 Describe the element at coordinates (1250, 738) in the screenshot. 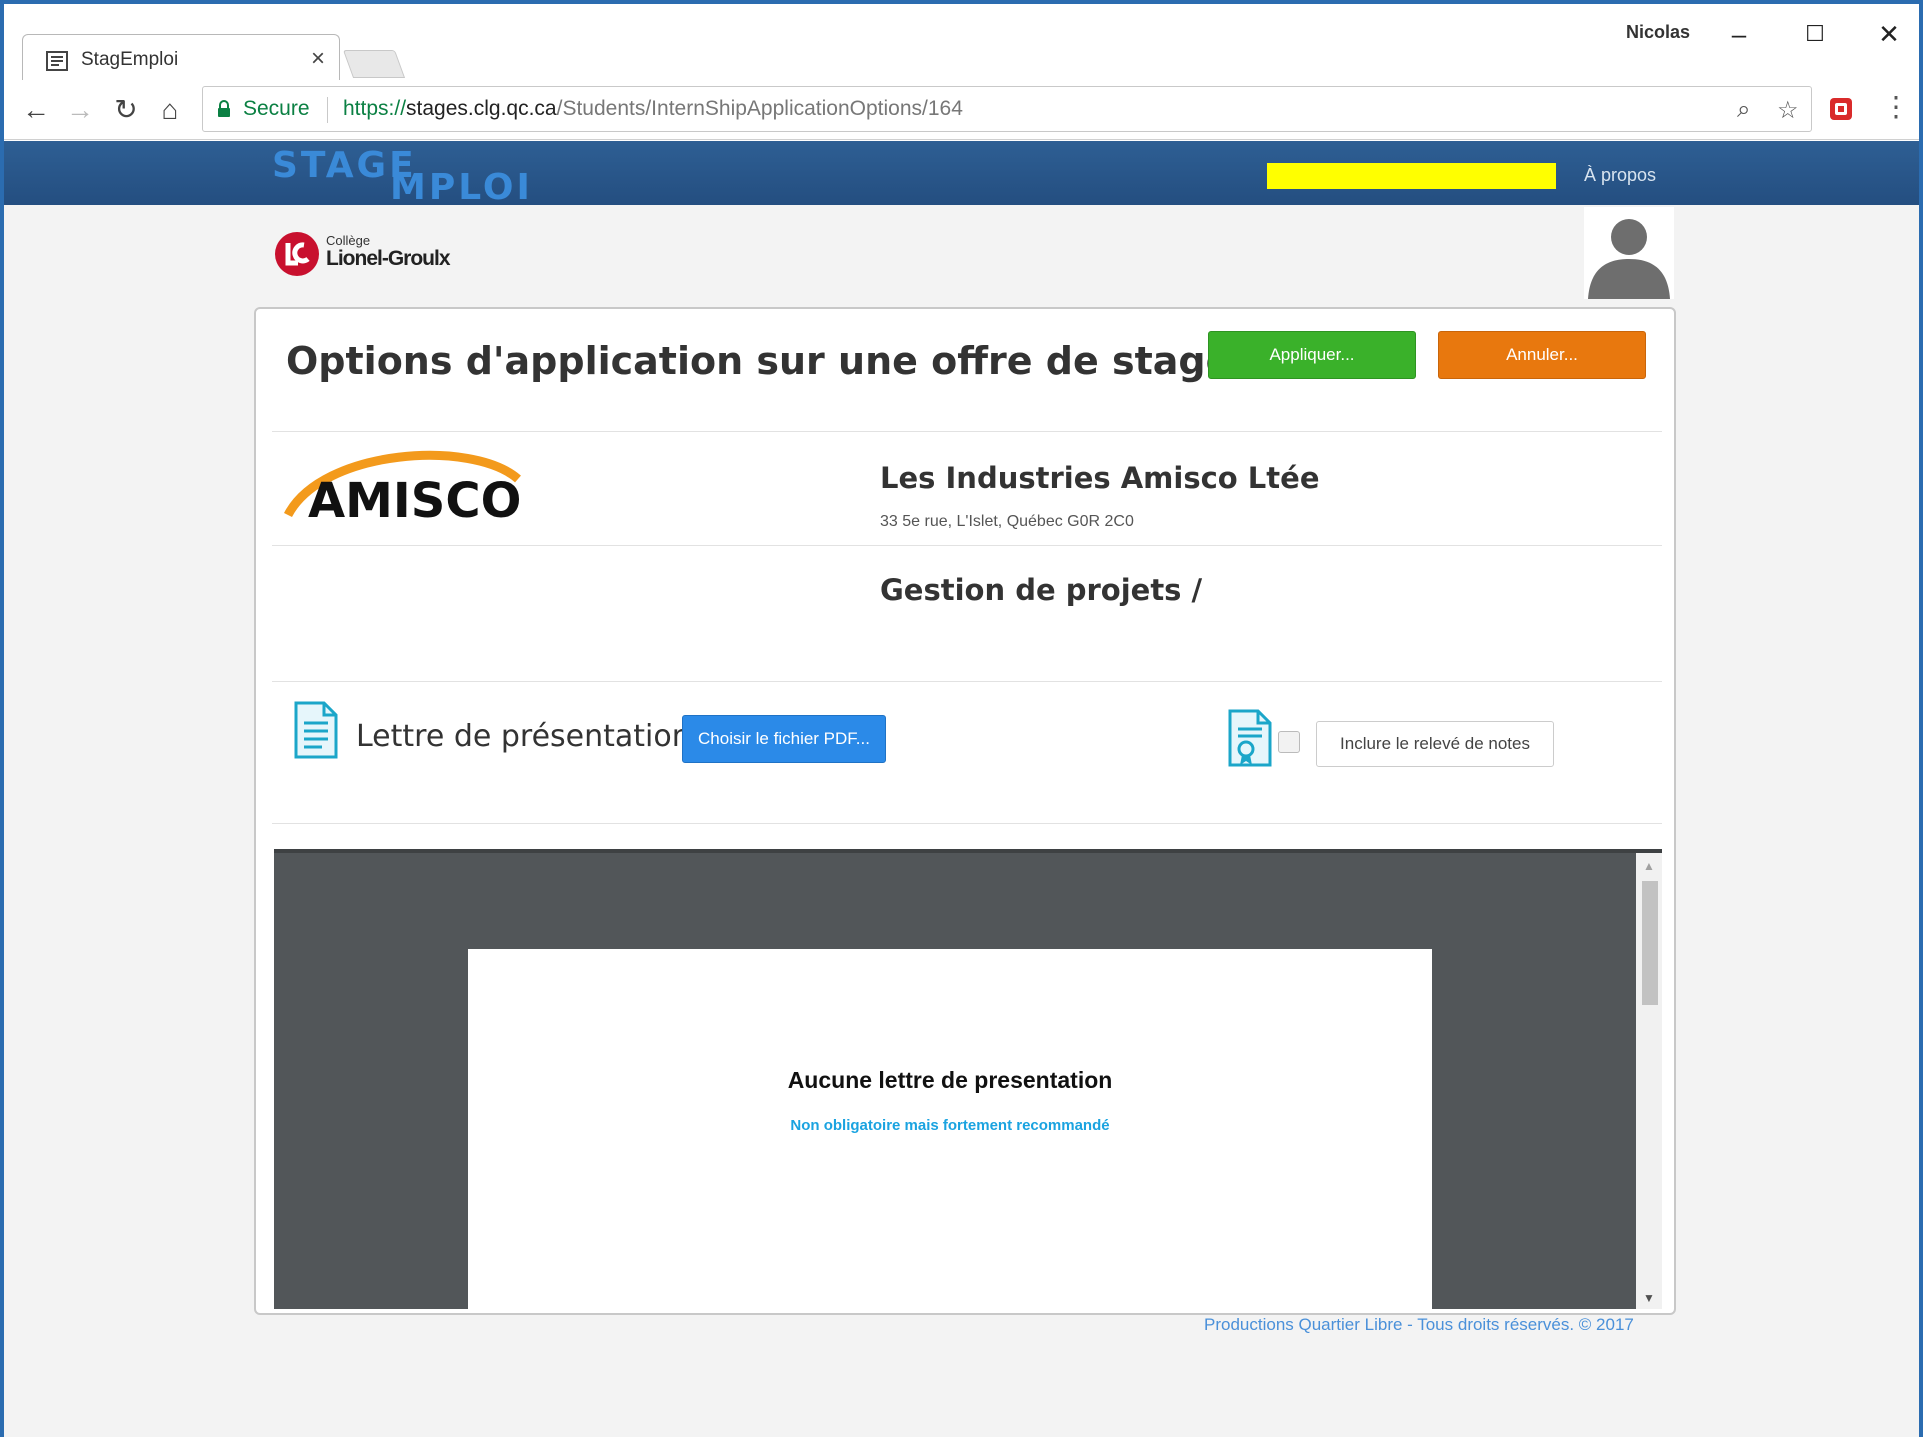

I see `transcript-certificate-icon` at that location.